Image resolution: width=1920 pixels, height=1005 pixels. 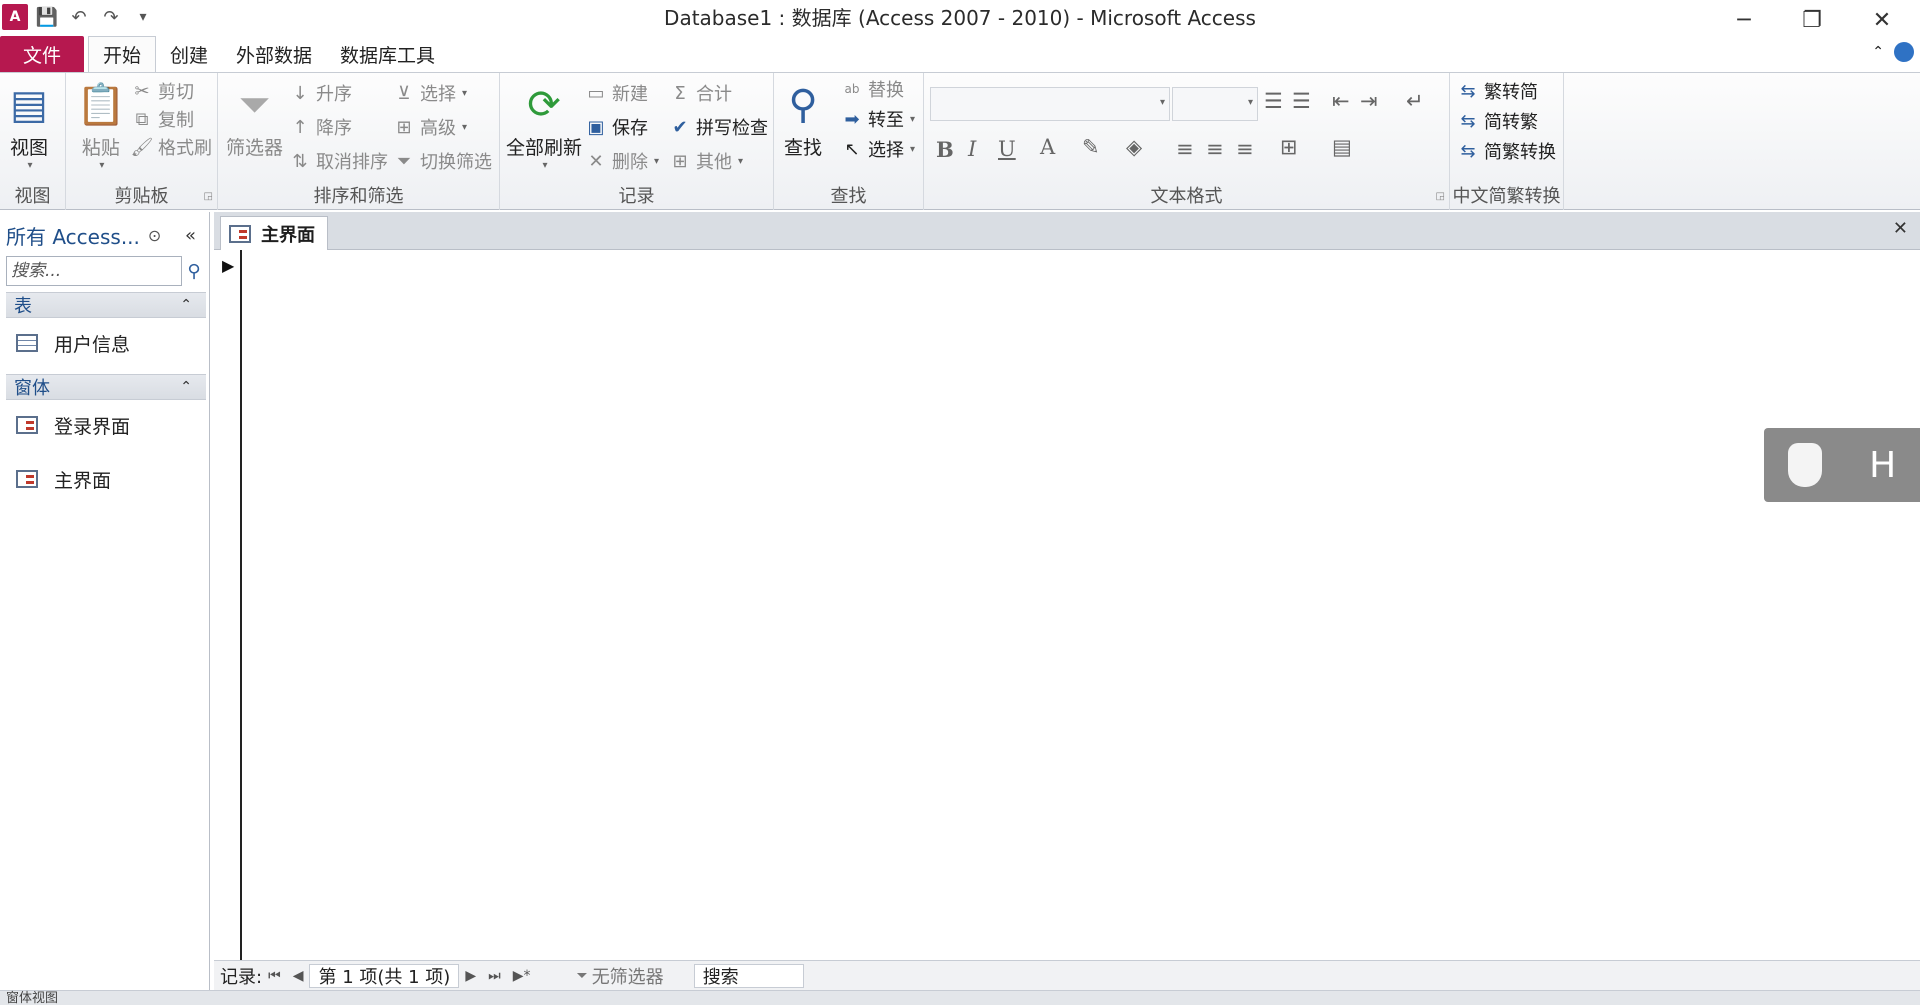 I want to click on more-button: ⊞ 其他 ▾, so click(x=705, y=161).